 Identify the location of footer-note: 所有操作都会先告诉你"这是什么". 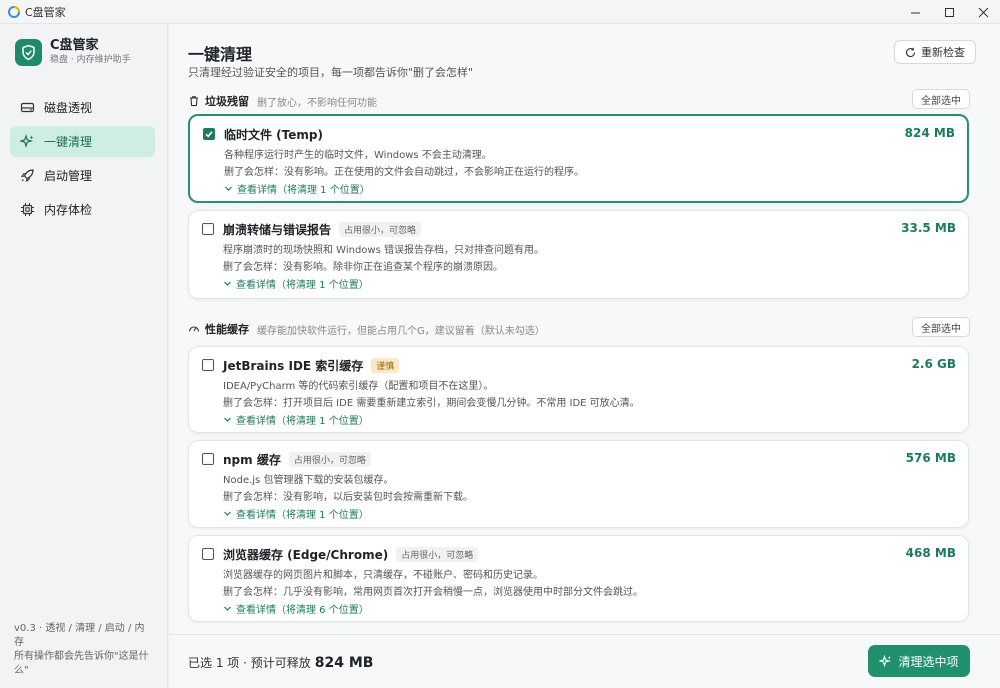
(81, 663).